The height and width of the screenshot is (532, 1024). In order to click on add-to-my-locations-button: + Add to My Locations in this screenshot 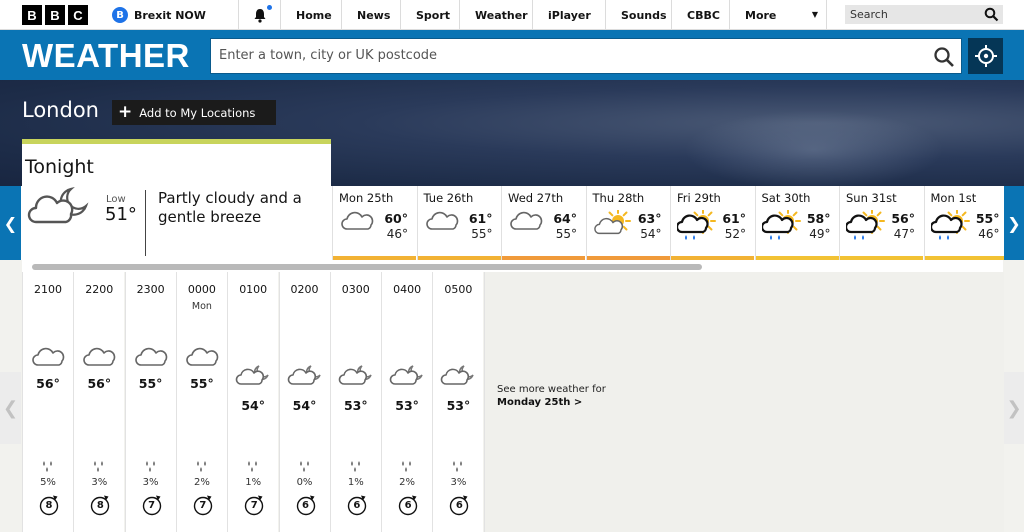, I will do `click(194, 112)`.